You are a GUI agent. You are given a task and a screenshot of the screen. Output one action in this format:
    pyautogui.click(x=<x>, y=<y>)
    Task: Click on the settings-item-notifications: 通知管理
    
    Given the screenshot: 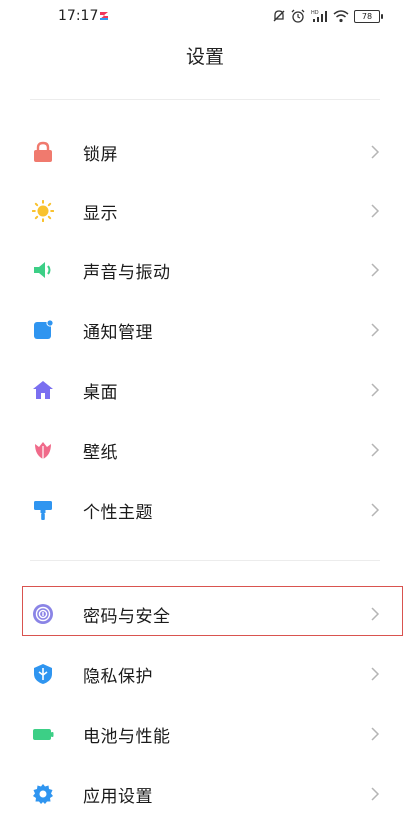 What is the action you would take?
    pyautogui.click(x=205, y=330)
    